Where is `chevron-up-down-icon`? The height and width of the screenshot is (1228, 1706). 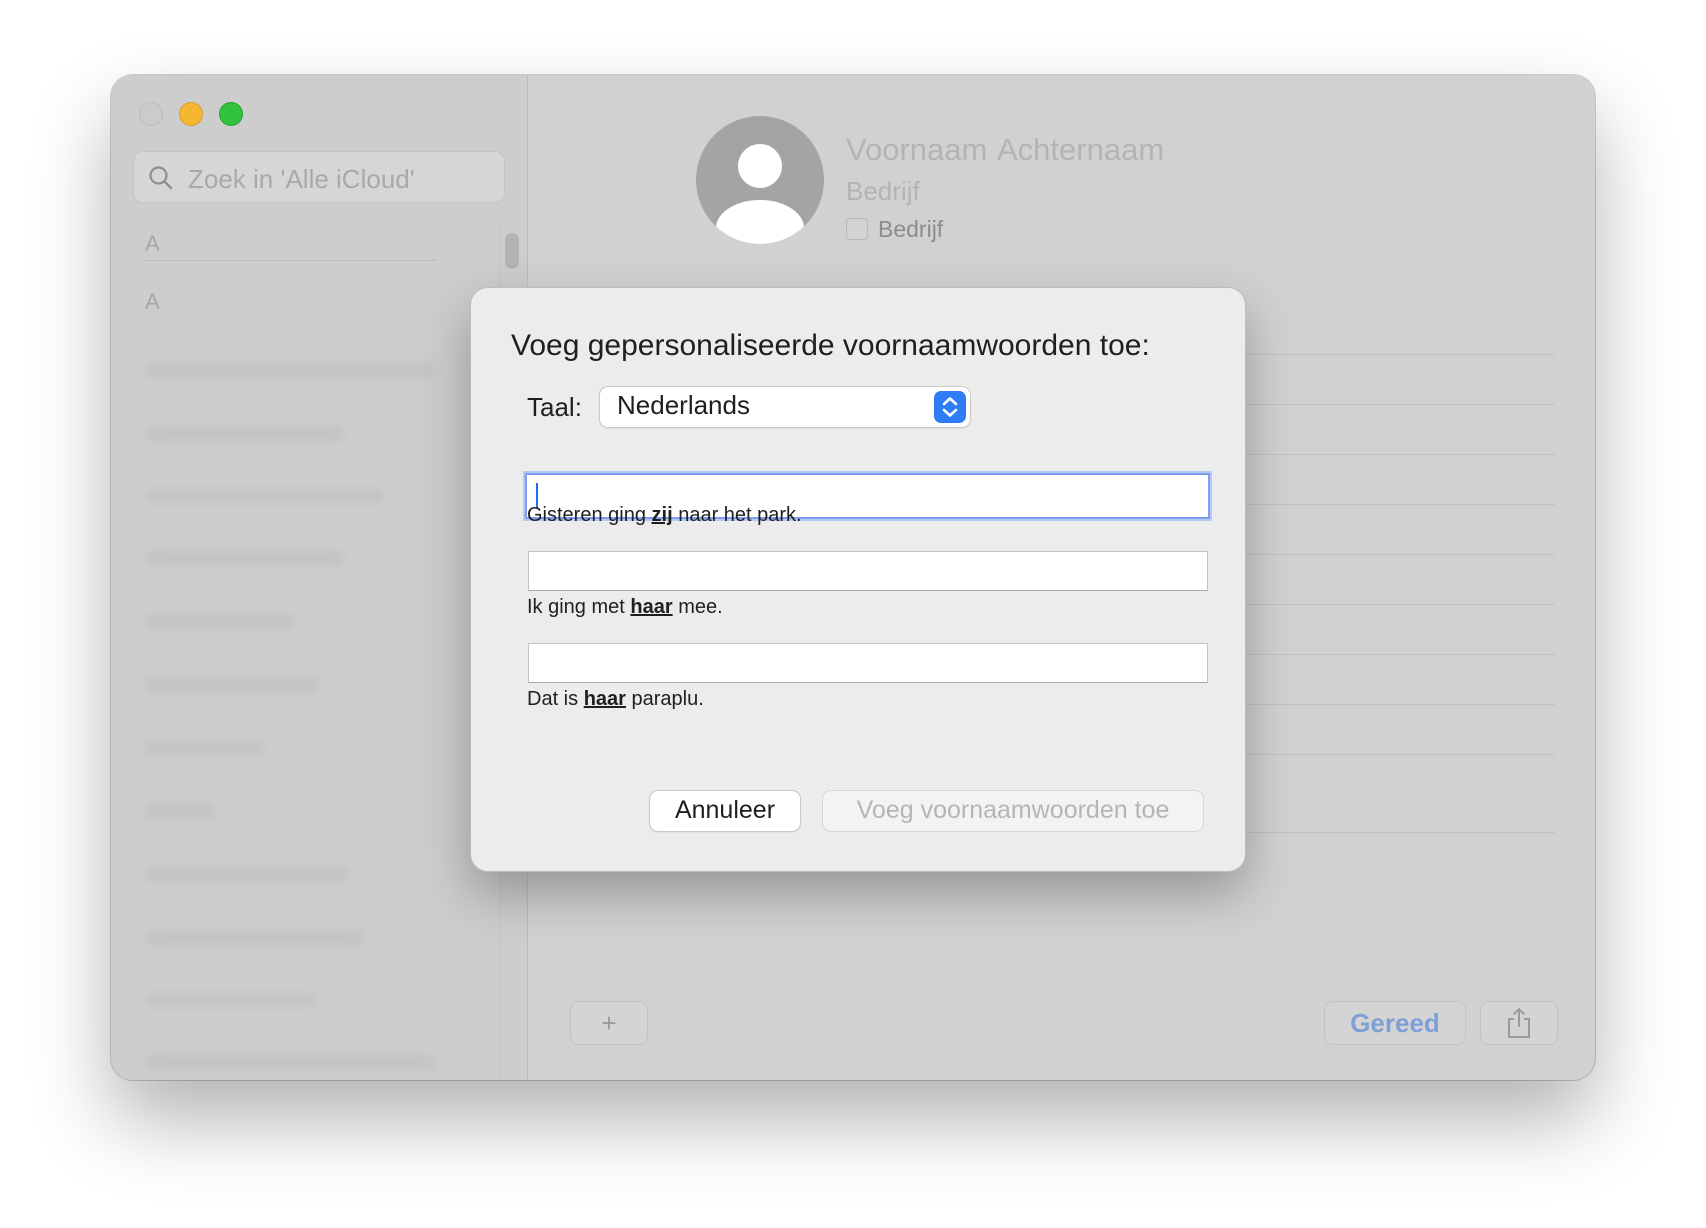 chevron-up-down-icon is located at coordinates (950, 407).